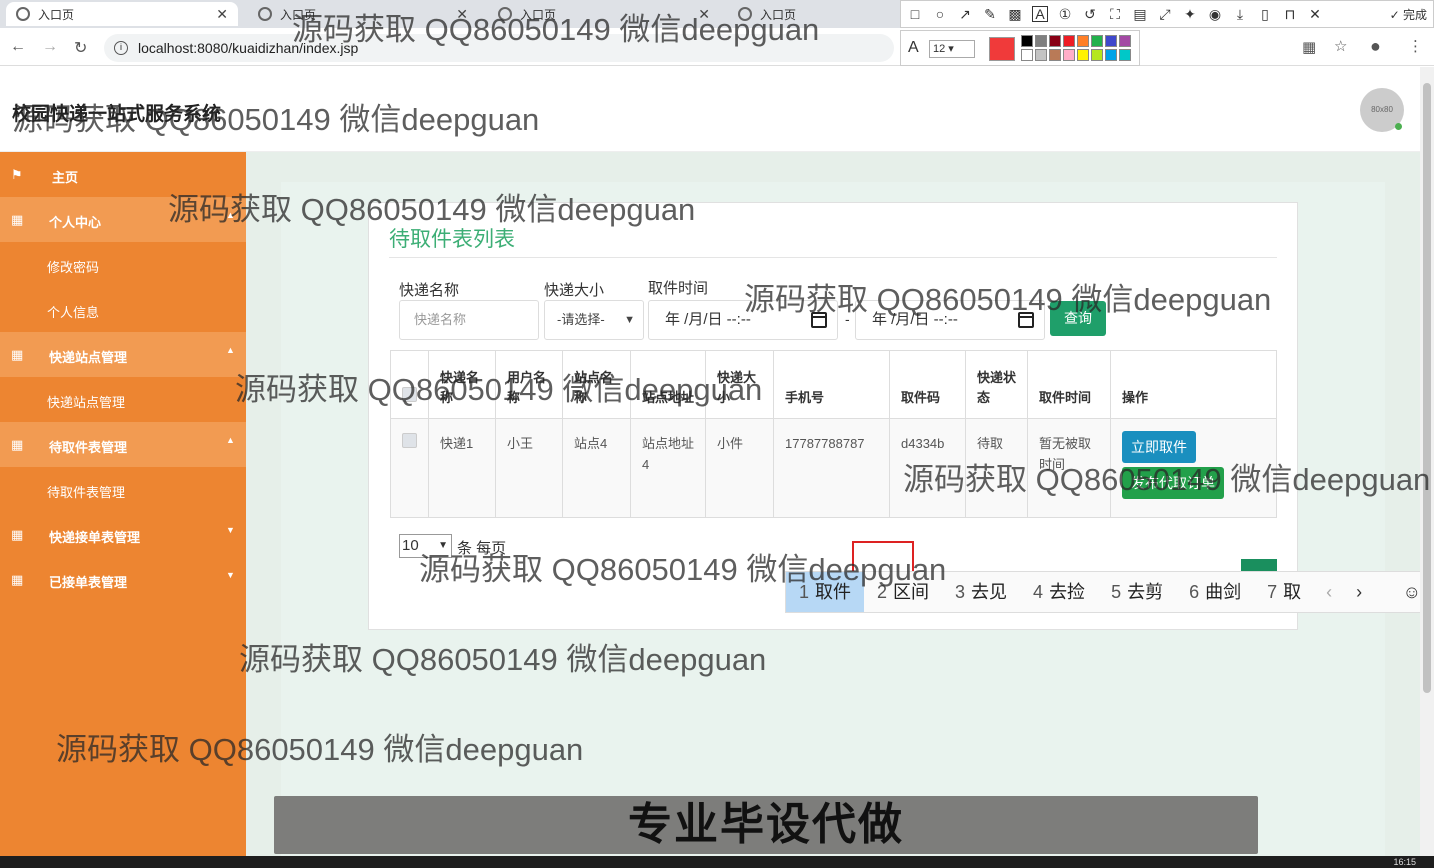  What do you see at coordinates (1215, 14) in the screenshot?
I see `record-icon: ◉` at bounding box center [1215, 14].